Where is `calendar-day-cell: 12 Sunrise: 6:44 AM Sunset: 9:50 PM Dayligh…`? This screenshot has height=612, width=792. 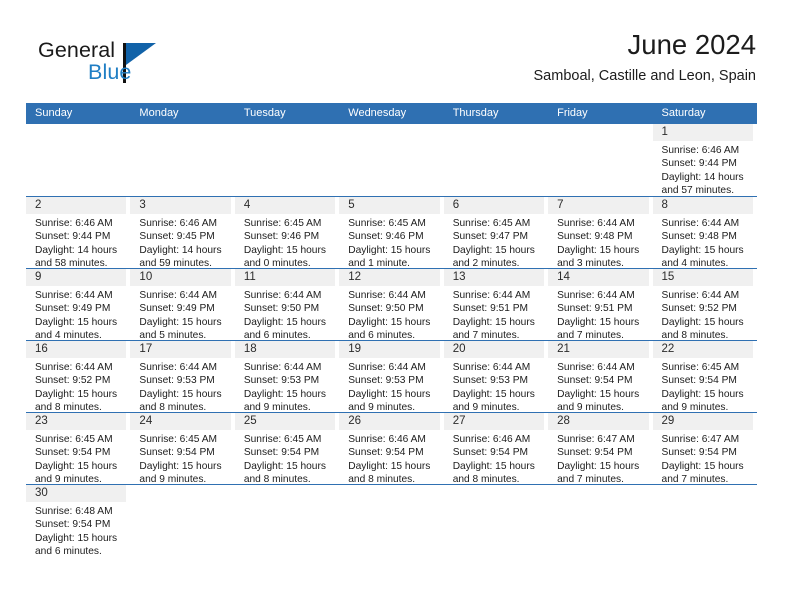
calendar-day-cell: 12 Sunrise: 6:44 AM Sunset: 9:50 PM Dayligh… is located at coordinates (391, 306).